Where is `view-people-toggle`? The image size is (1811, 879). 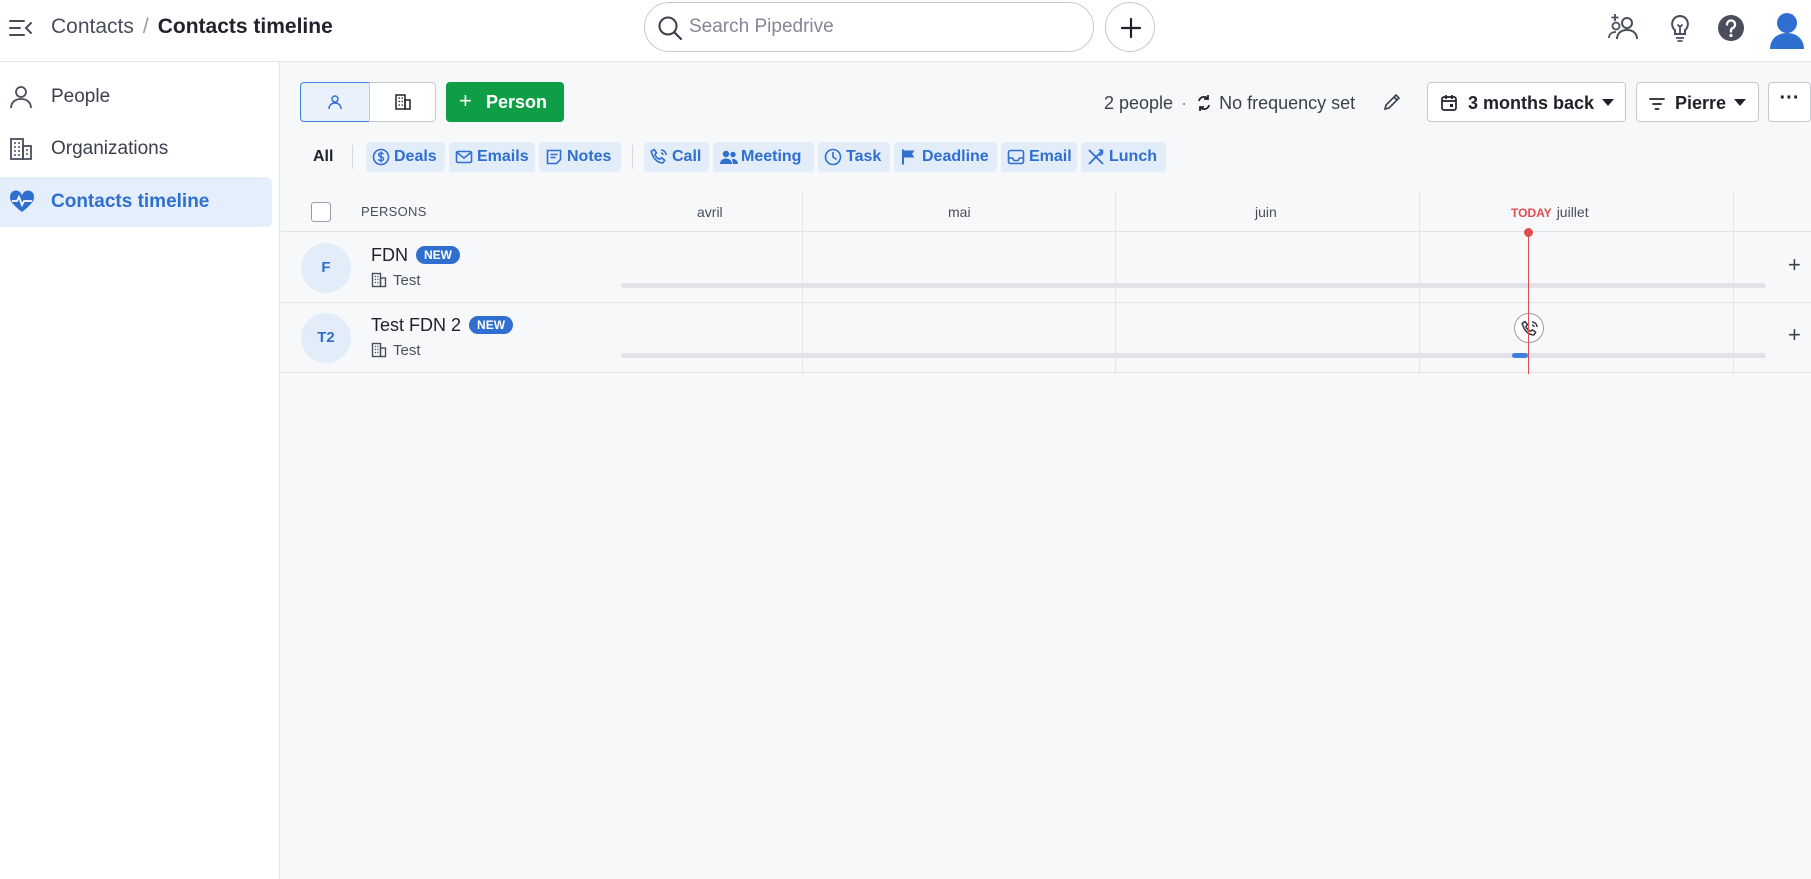 view-people-toggle is located at coordinates (335, 102).